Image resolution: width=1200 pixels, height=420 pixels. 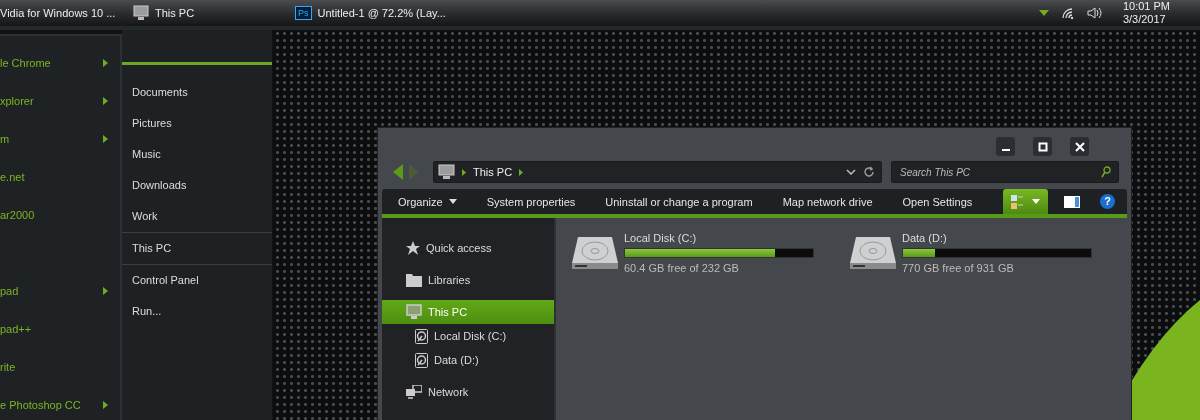 What do you see at coordinates (693, 253) in the screenshot?
I see `drive-tile: Local Disk (C:) 60.4 GB free of 232 GB` at bounding box center [693, 253].